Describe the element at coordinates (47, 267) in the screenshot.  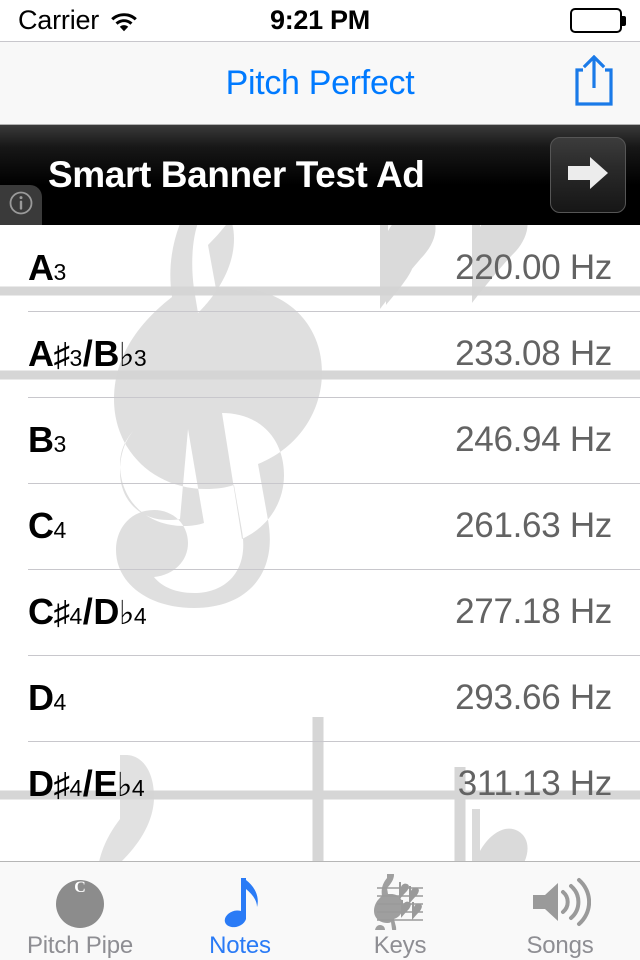
I see `note-label: A3` at that location.